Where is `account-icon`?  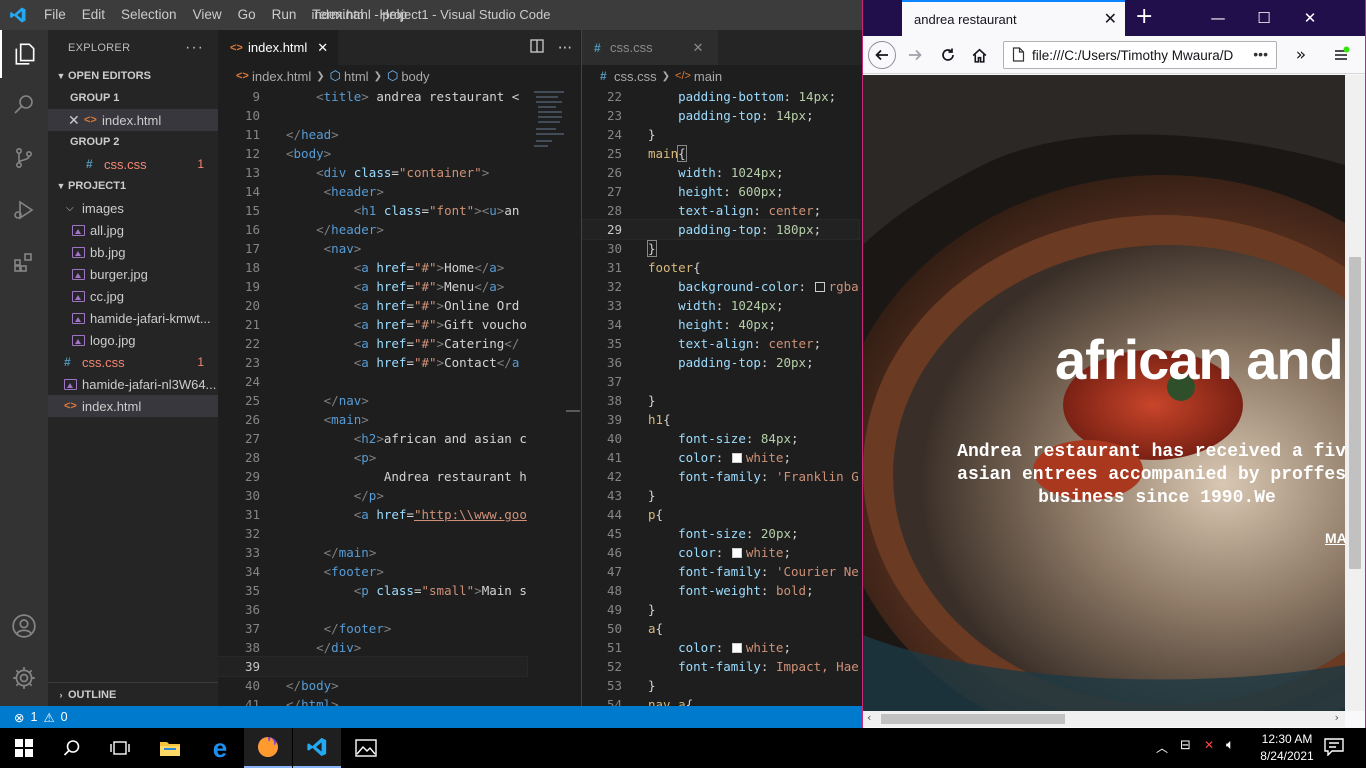 account-icon is located at coordinates (24, 626).